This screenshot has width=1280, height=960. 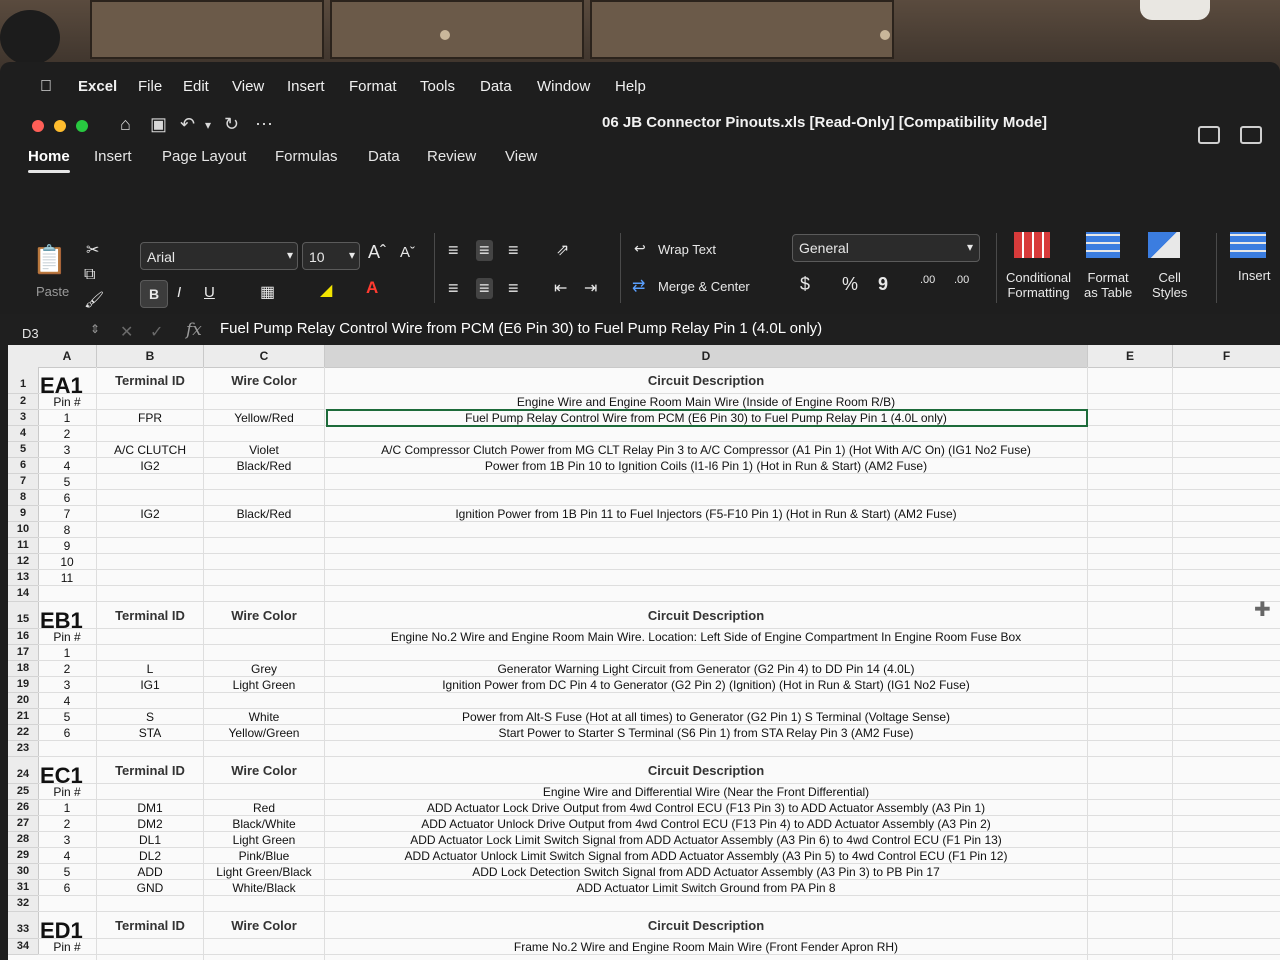 I want to click on paste-label: Paste, so click(x=52, y=291).